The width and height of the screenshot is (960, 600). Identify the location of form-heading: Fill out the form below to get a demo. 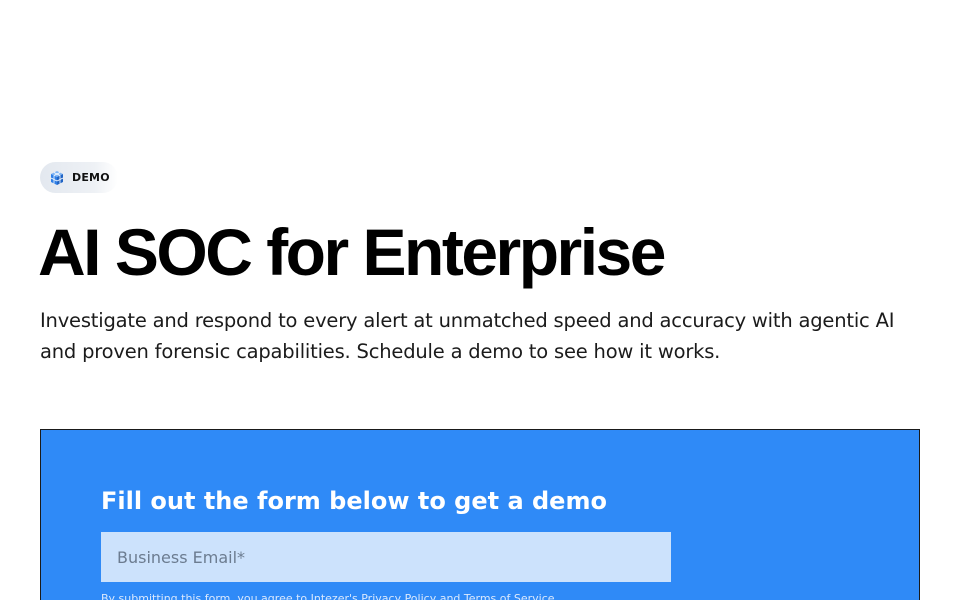
(354, 501).